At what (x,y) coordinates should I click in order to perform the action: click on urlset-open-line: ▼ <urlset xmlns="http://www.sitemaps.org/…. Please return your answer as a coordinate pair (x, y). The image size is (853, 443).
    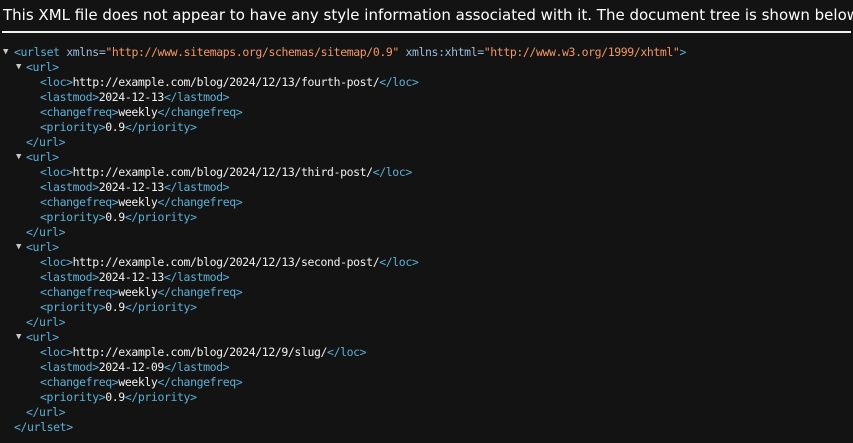
    Looking at the image, I should click on (426, 52).